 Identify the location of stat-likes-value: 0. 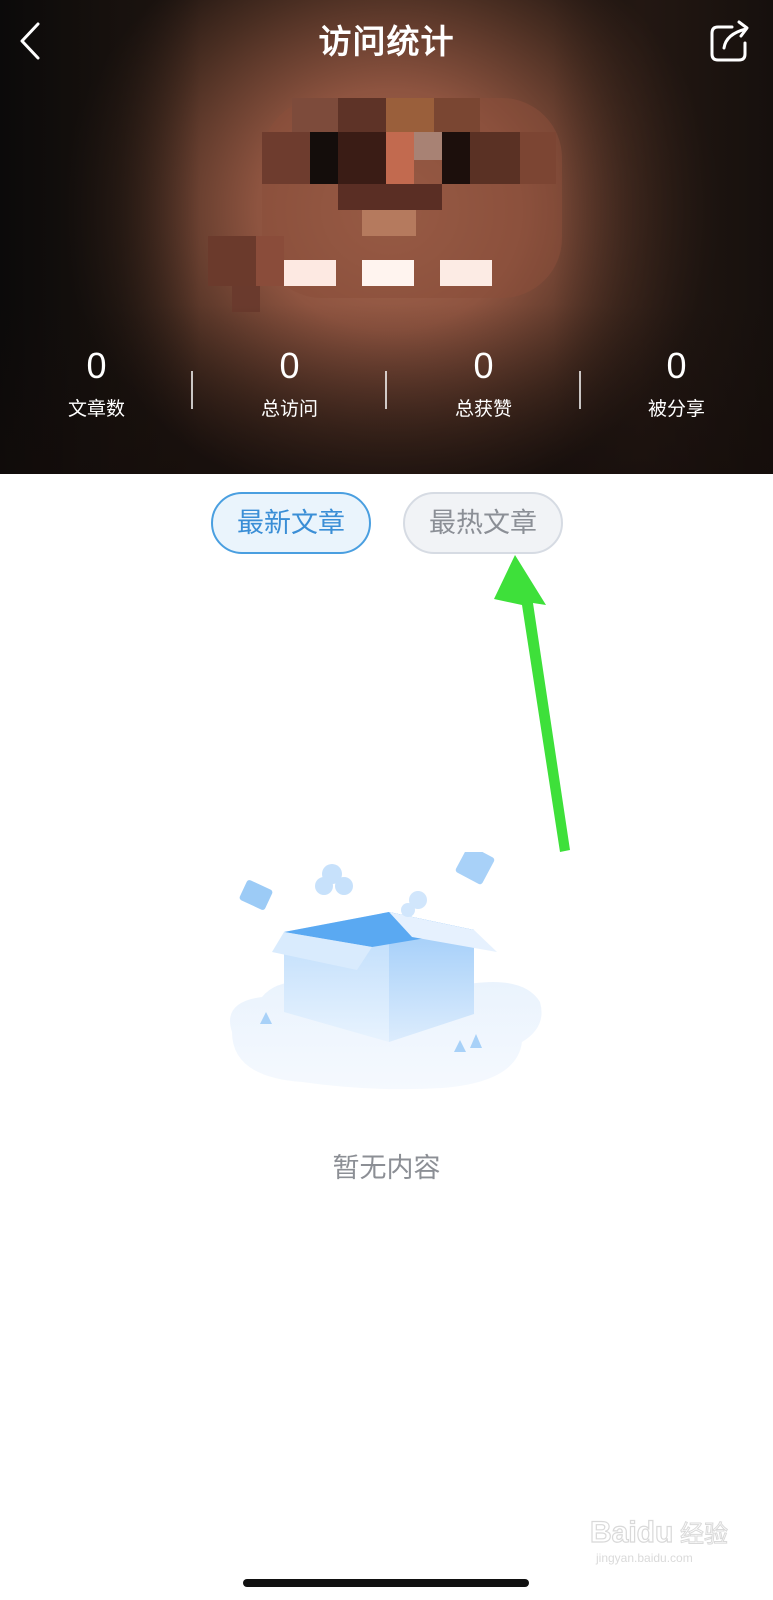
(483, 365).